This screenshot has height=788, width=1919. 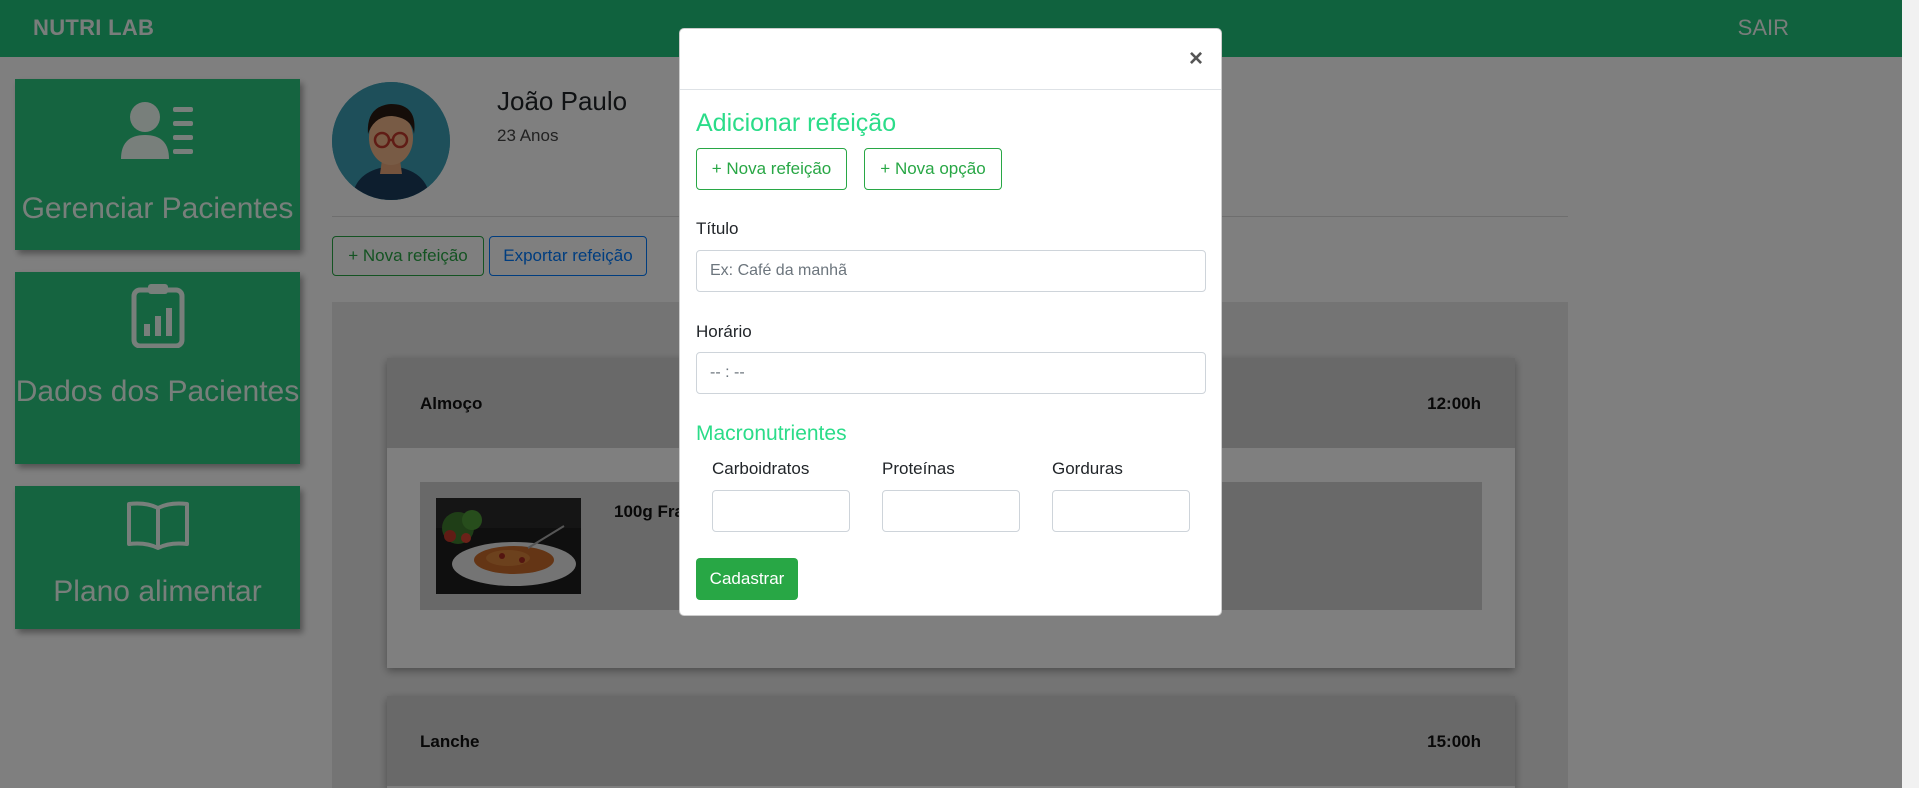 I want to click on carbs-label: Carboidratos, so click(x=761, y=468).